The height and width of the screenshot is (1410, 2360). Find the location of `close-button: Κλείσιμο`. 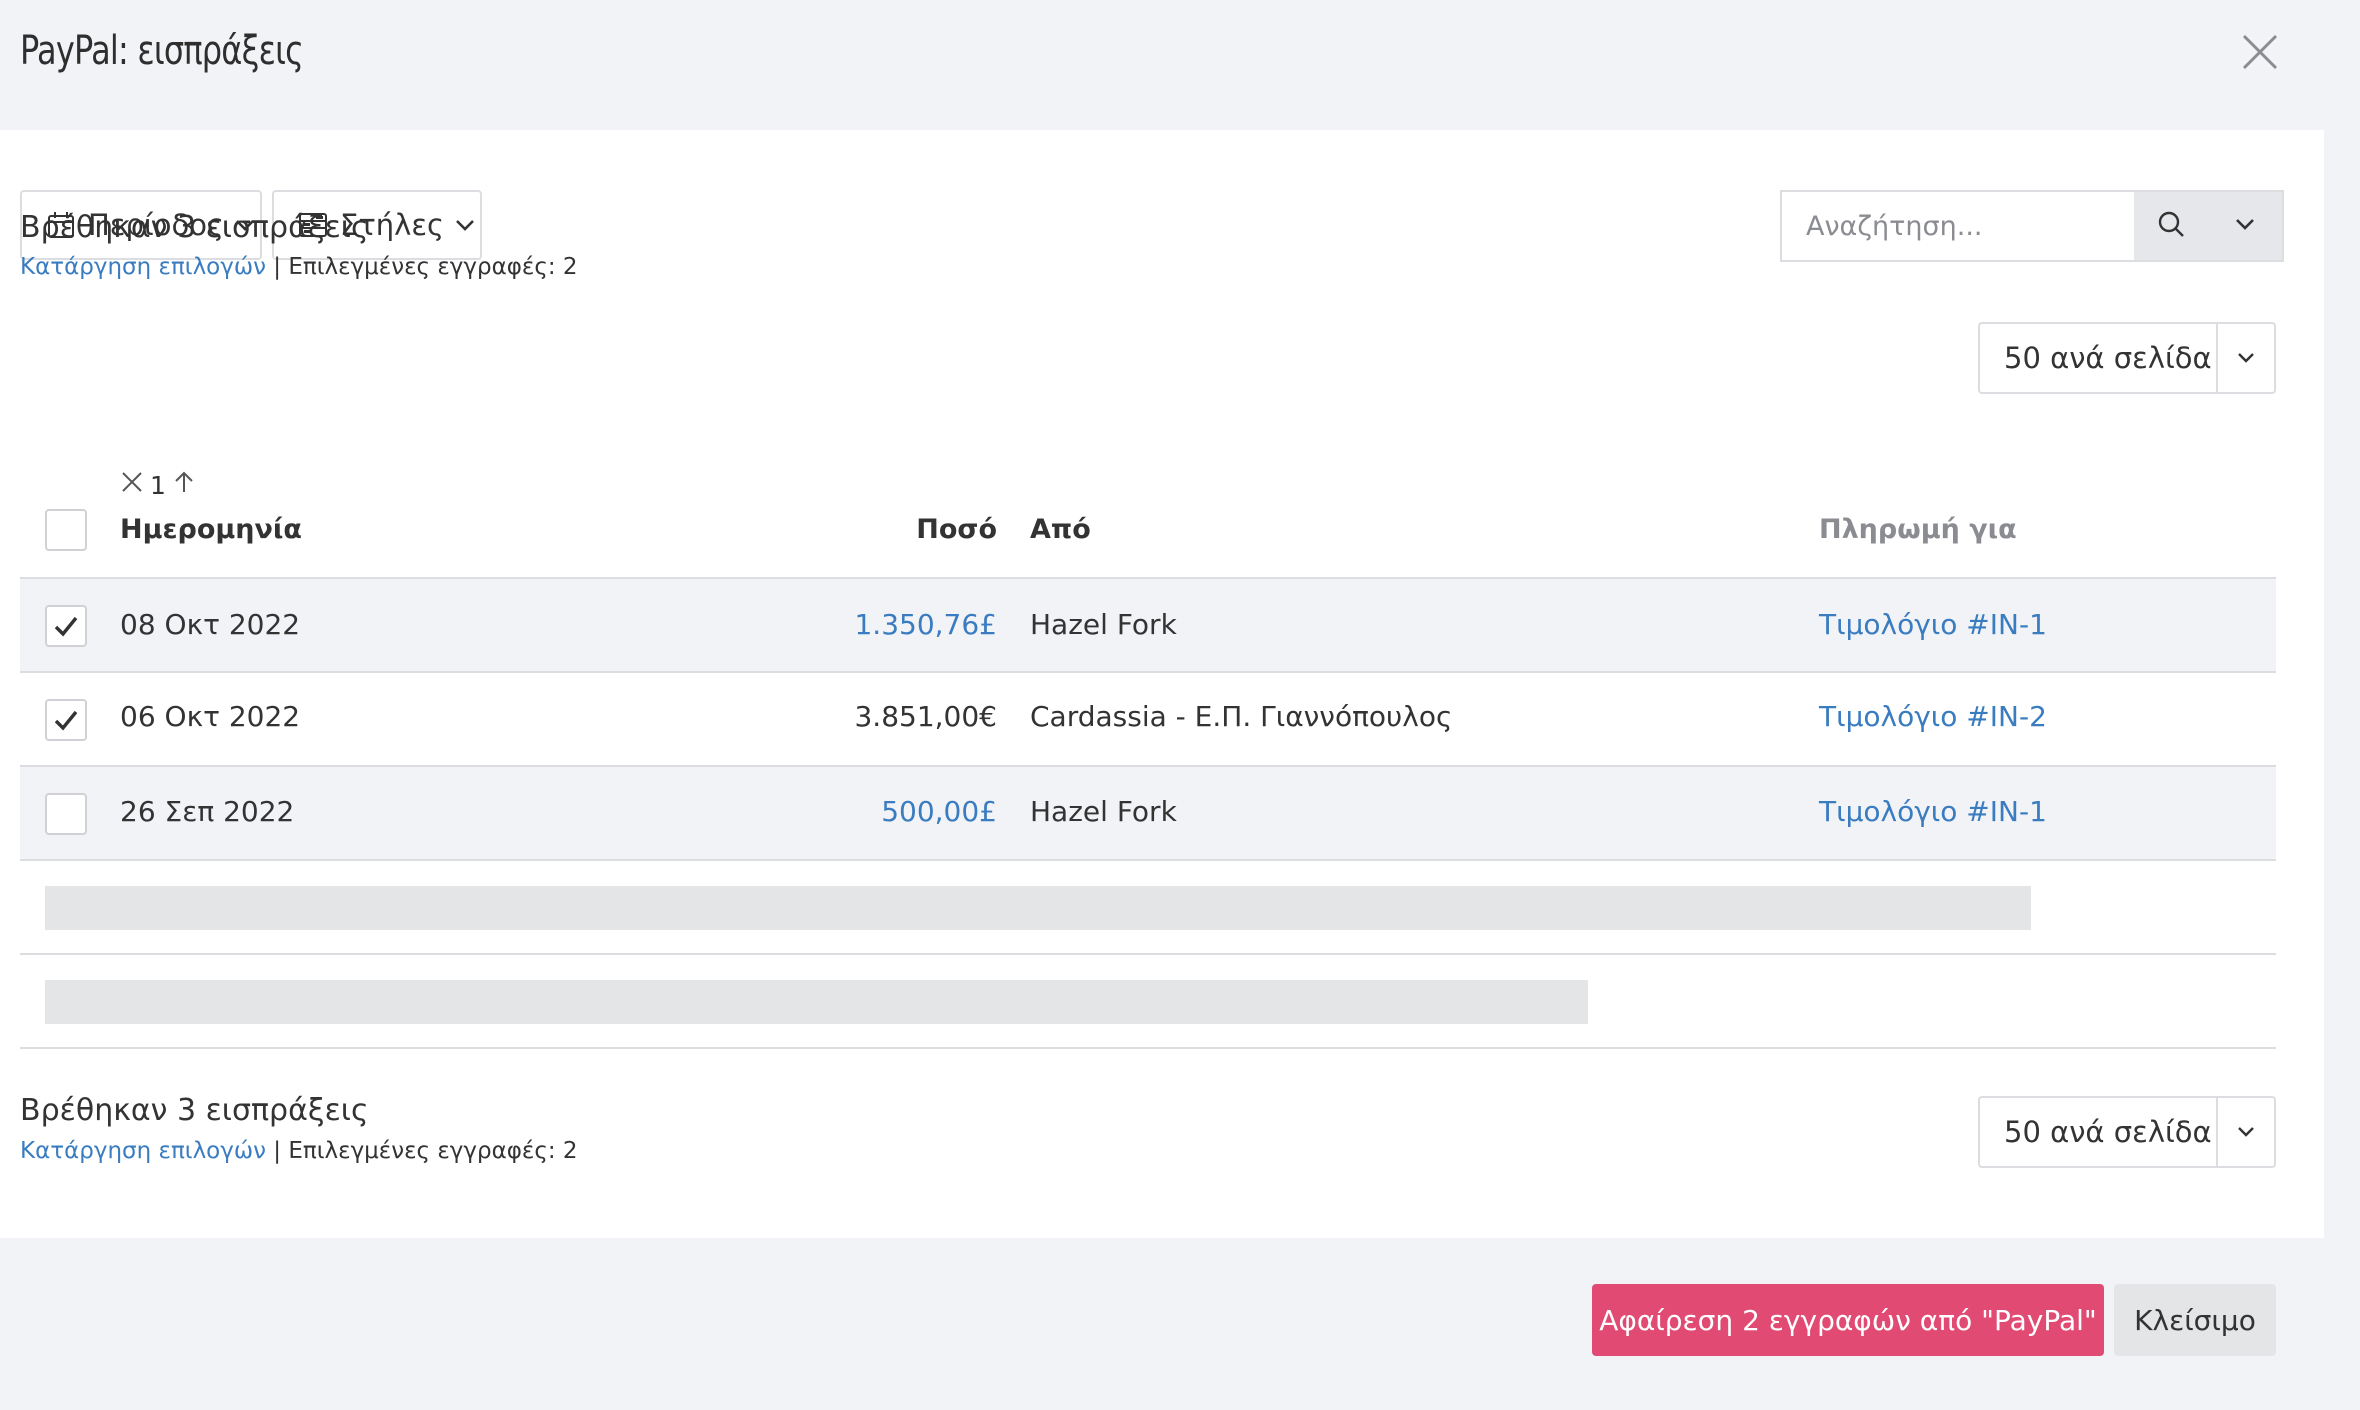

close-button: Κλείσιμο is located at coordinates (2195, 1320).